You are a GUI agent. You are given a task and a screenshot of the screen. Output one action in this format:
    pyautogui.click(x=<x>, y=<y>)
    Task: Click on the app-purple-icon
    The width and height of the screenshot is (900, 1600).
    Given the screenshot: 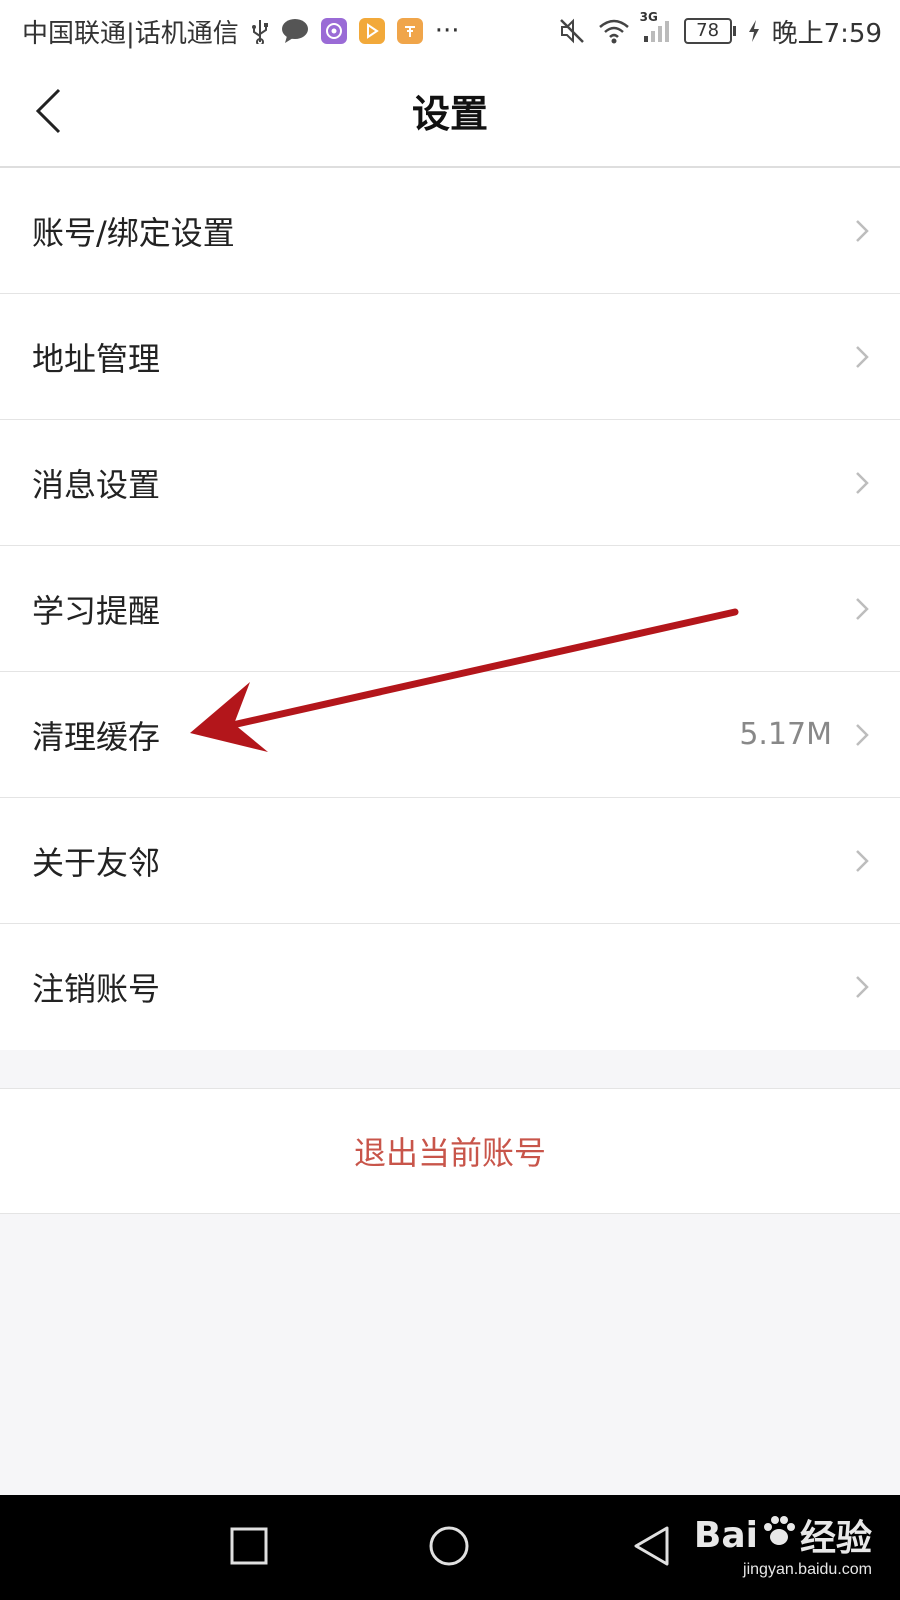 What is the action you would take?
    pyautogui.click(x=333, y=31)
    